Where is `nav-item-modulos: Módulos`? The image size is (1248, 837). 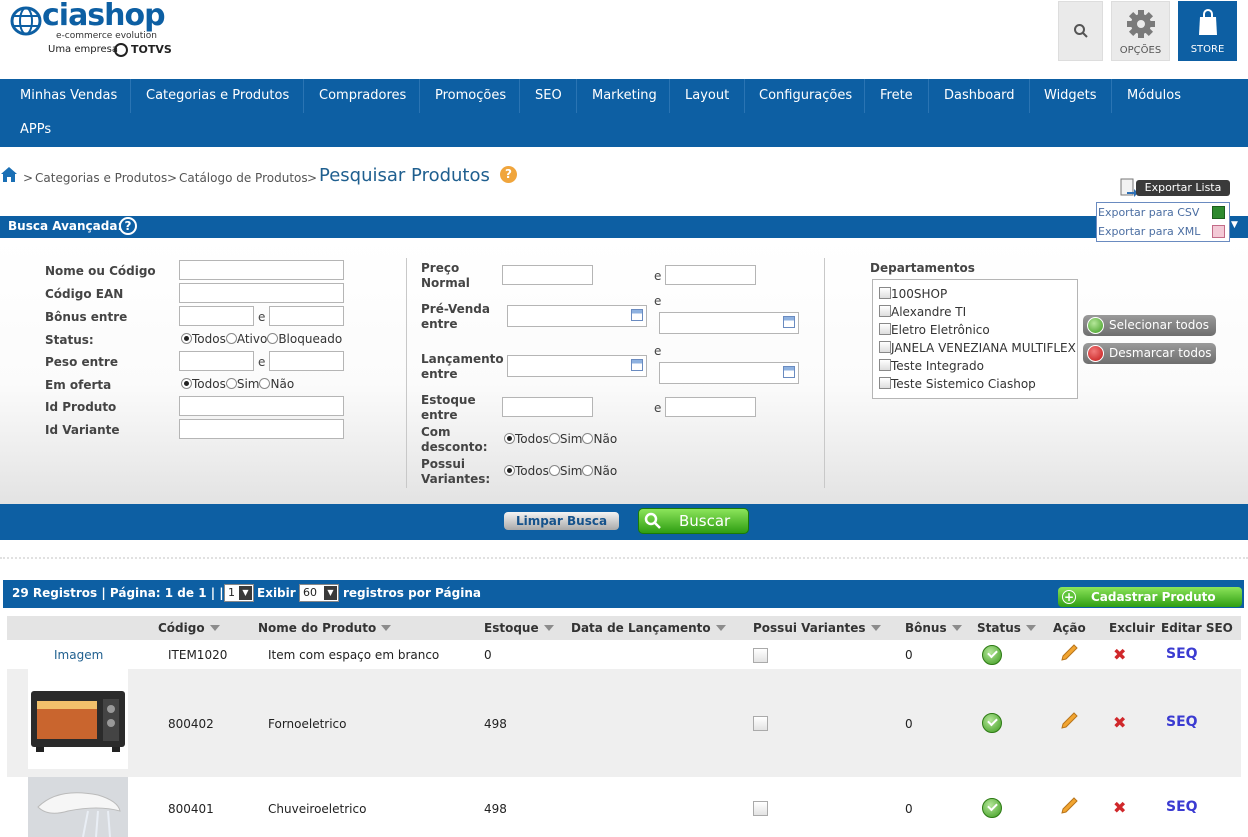
nav-item-modulos: Módulos is located at coordinates (1157, 96).